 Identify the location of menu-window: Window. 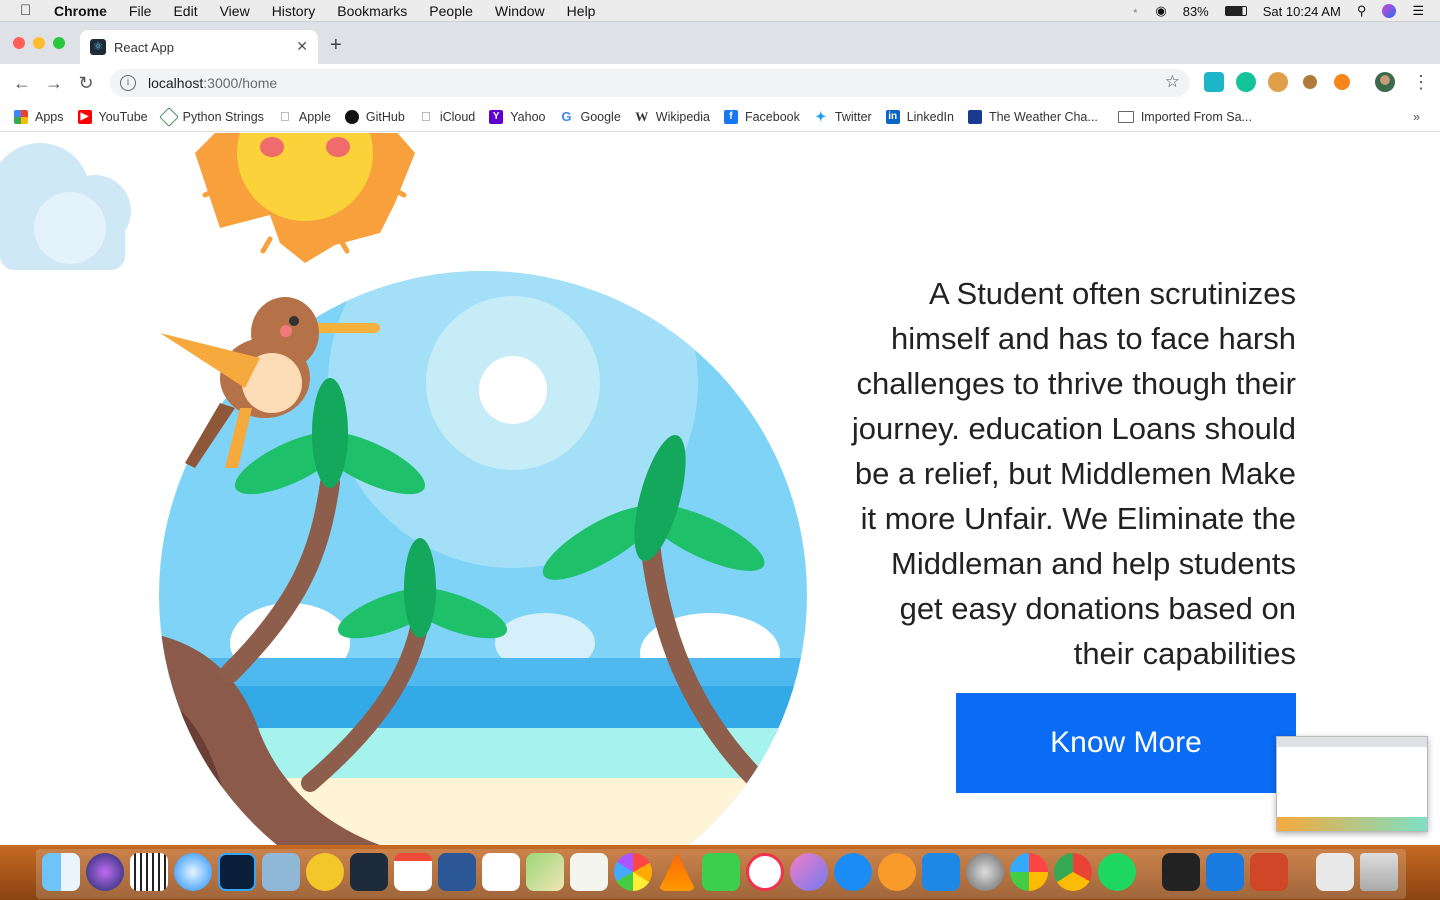
(520, 11).